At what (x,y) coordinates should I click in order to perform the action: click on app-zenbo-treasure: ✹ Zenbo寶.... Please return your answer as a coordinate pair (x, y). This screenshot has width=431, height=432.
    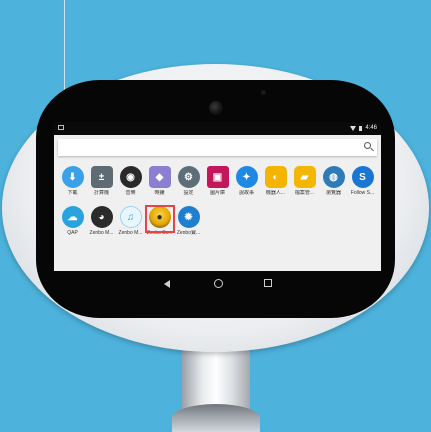
    Looking at the image, I should click on (188, 221).